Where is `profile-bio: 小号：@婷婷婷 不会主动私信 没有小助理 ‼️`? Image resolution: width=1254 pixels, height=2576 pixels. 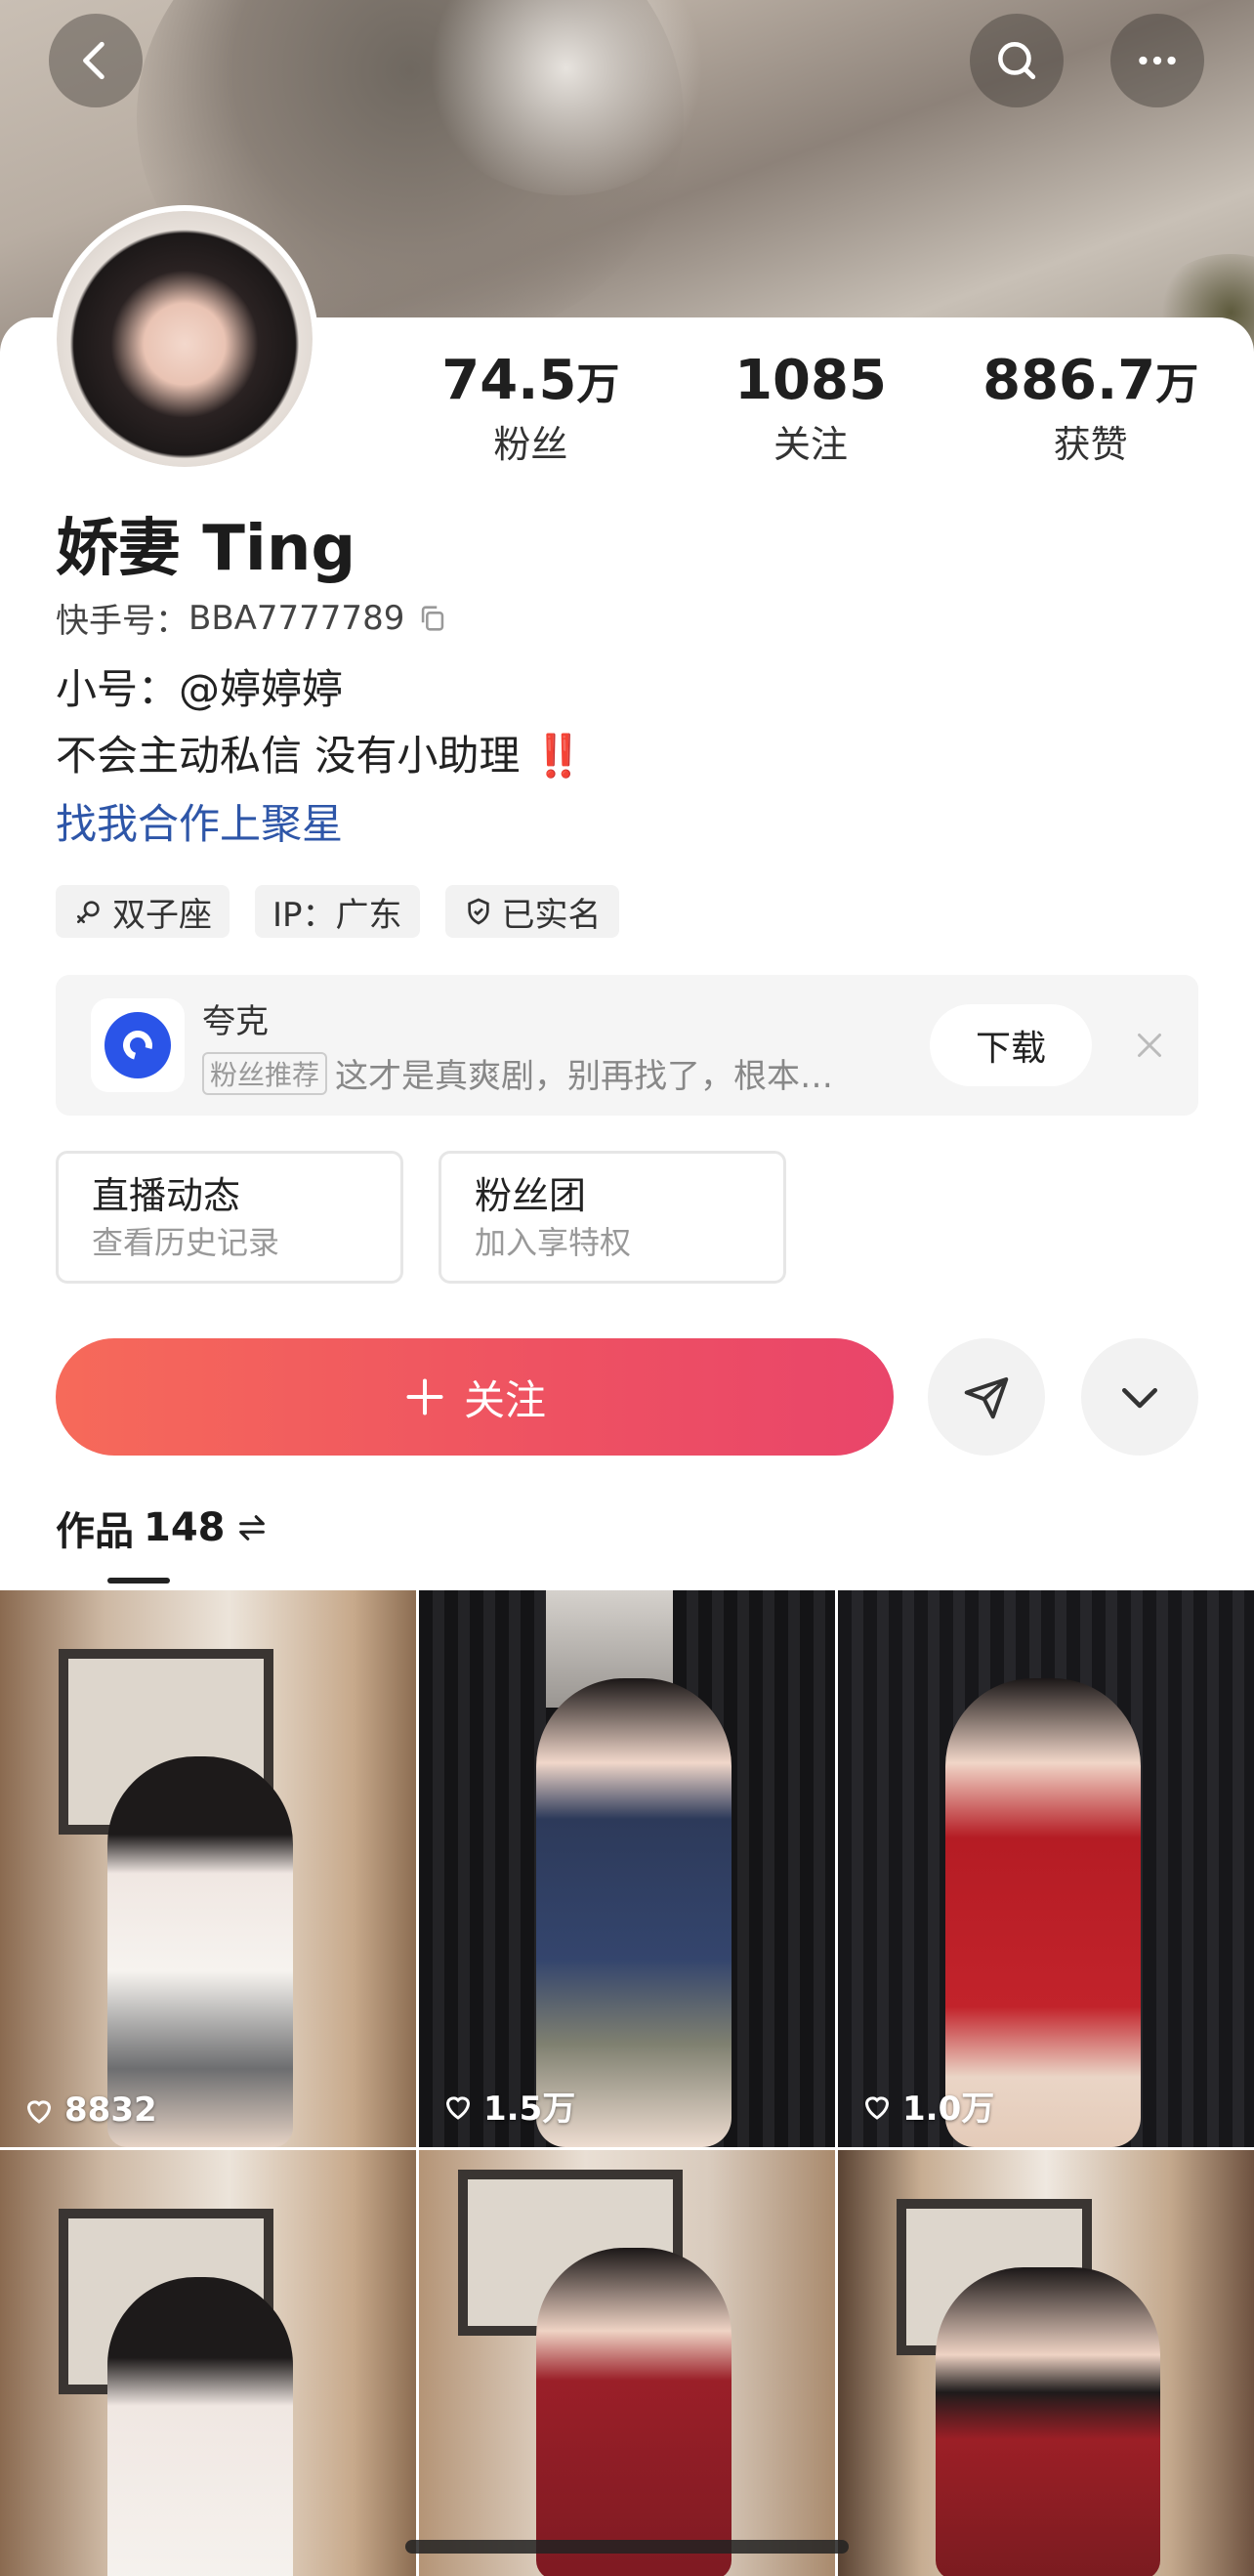
profile-bio: 小号：@婷婷婷 不会主动私信 没有小助理 ‼️ is located at coordinates (320, 722).